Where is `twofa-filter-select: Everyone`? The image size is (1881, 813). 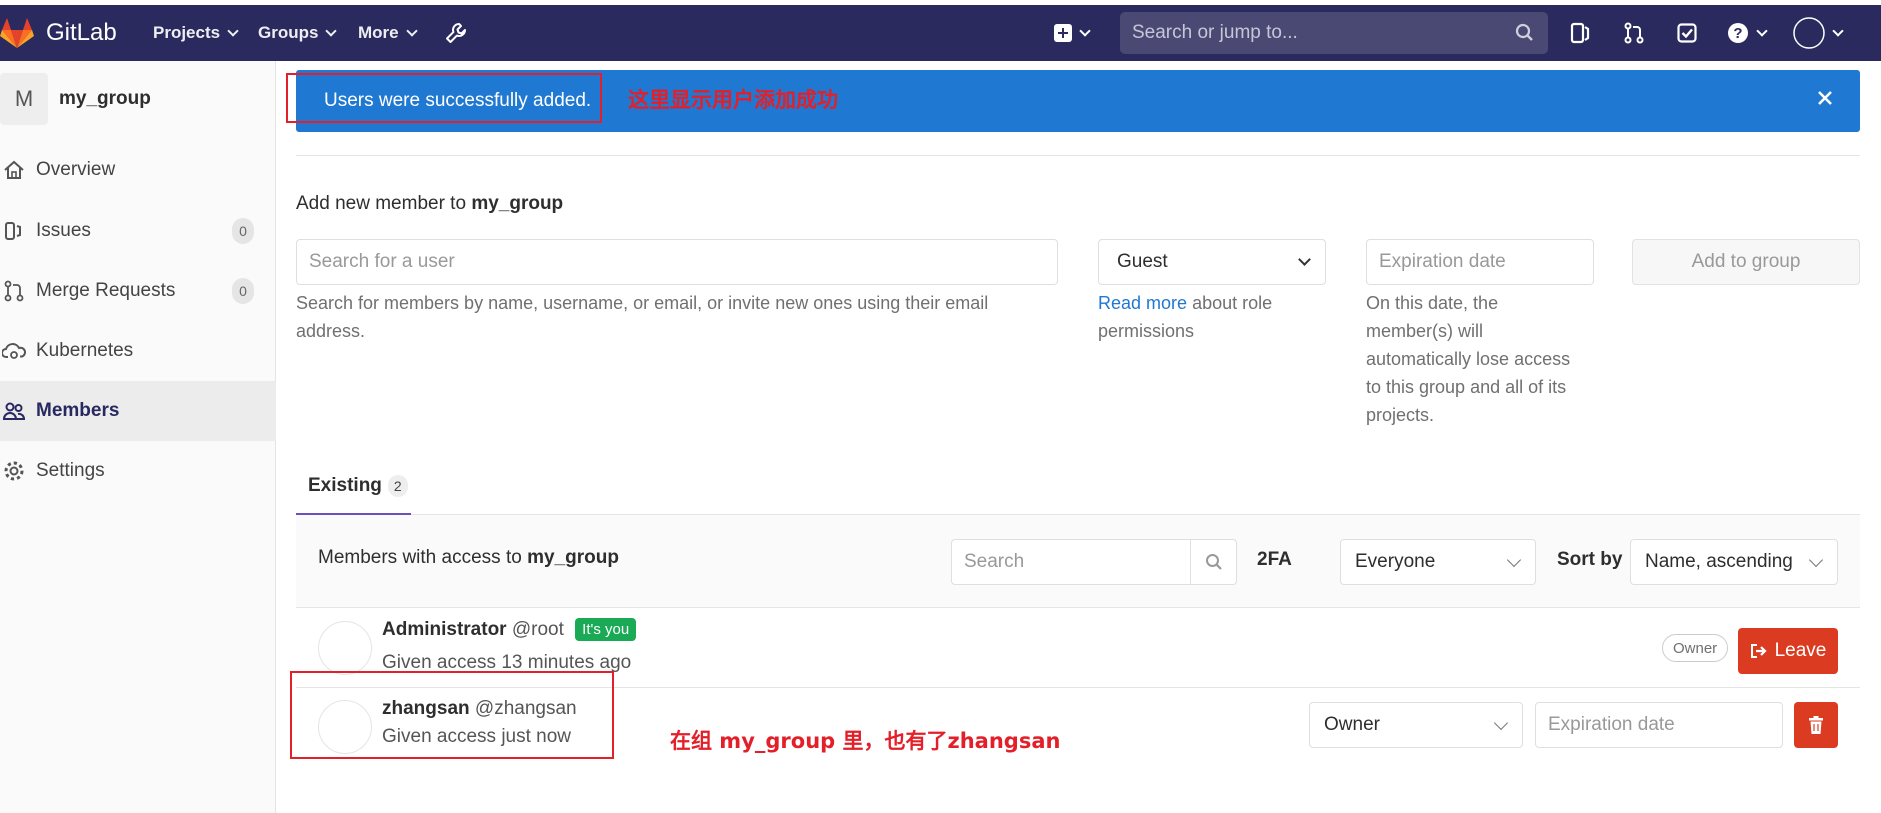
twofa-filter-select: Everyone is located at coordinates (1438, 562).